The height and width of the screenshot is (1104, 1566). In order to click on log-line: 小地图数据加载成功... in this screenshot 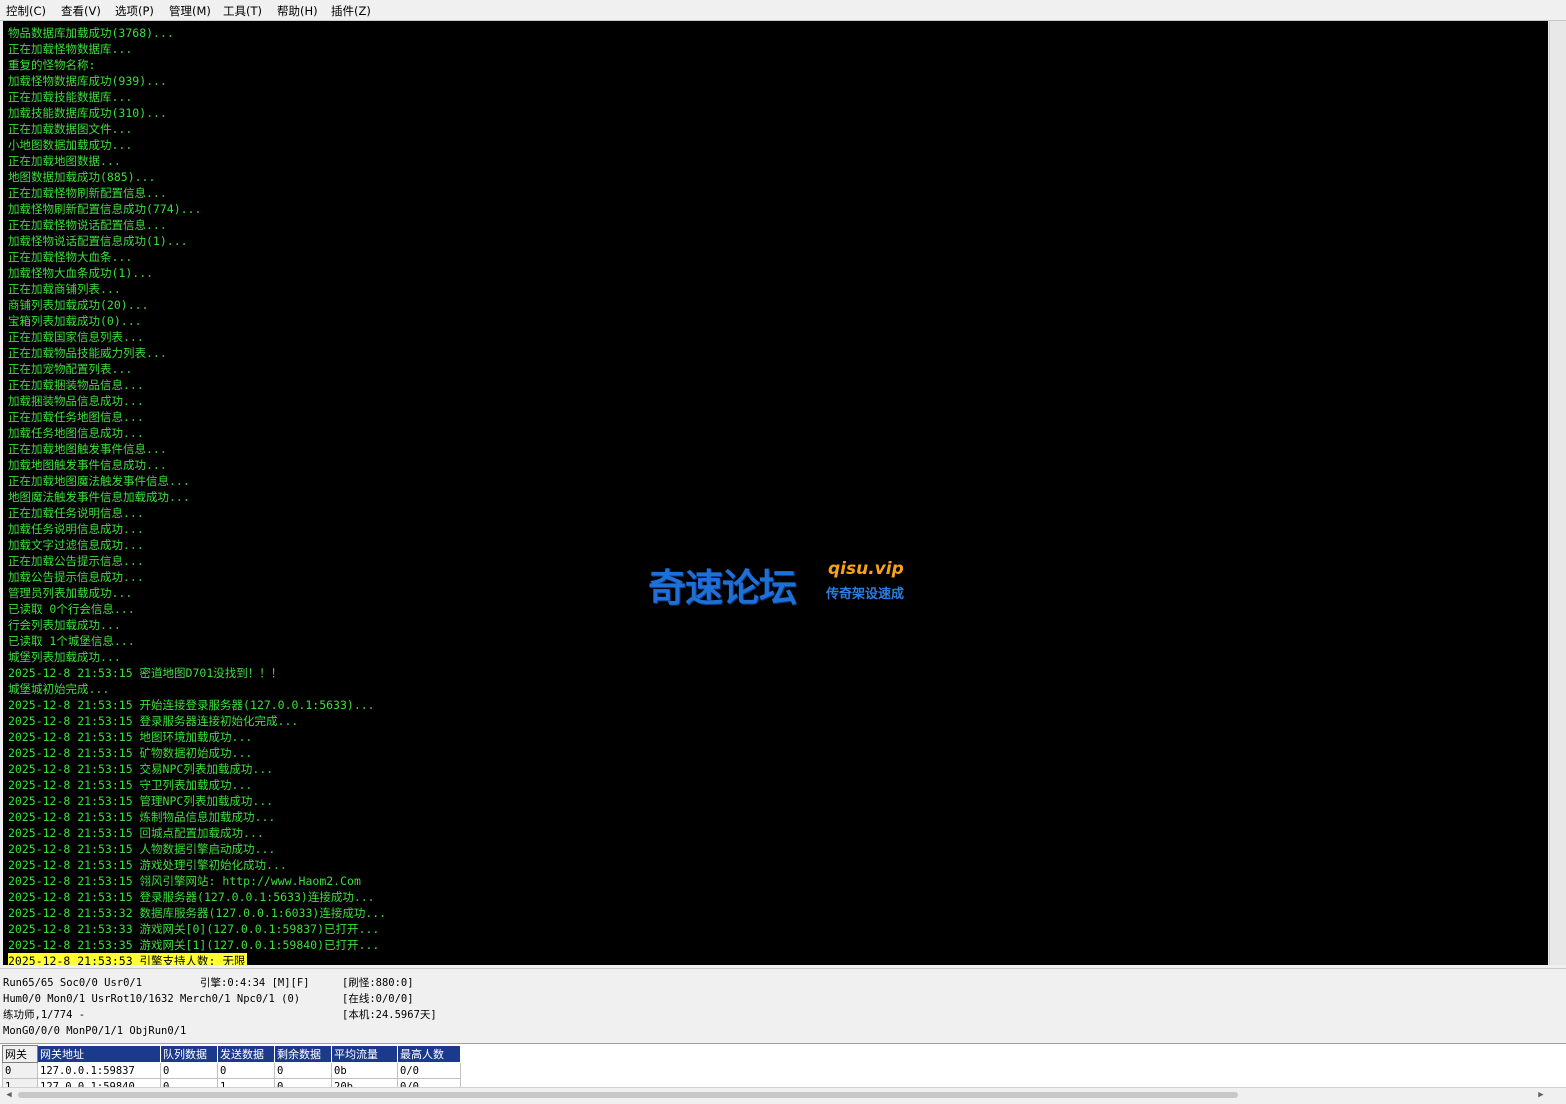, I will do `click(70, 145)`.